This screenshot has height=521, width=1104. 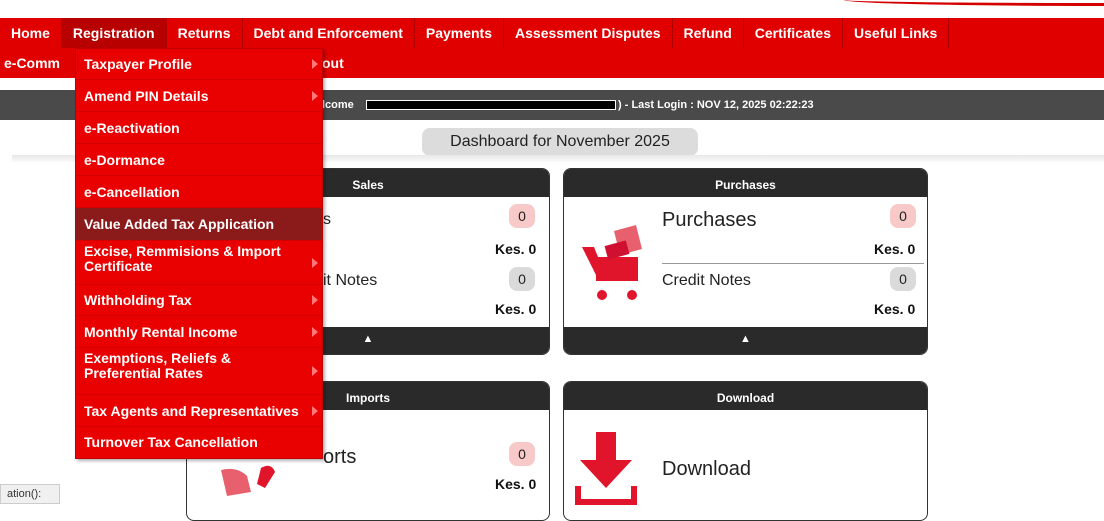 What do you see at coordinates (895, 309) in the screenshot?
I see `purchases-credit-notes-amount: Kes. 0` at bounding box center [895, 309].